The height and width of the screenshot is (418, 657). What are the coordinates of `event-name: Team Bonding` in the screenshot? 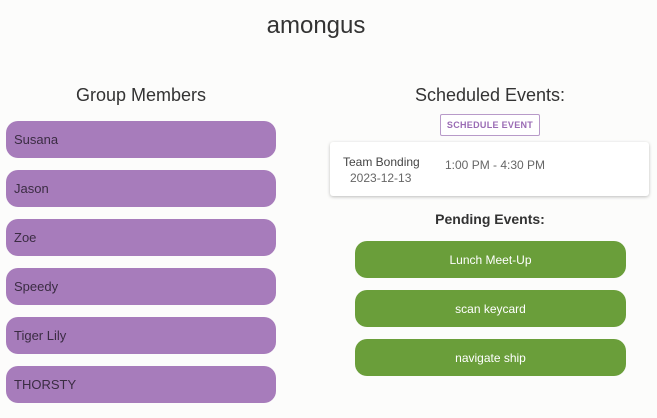 It's located at (381, 162).